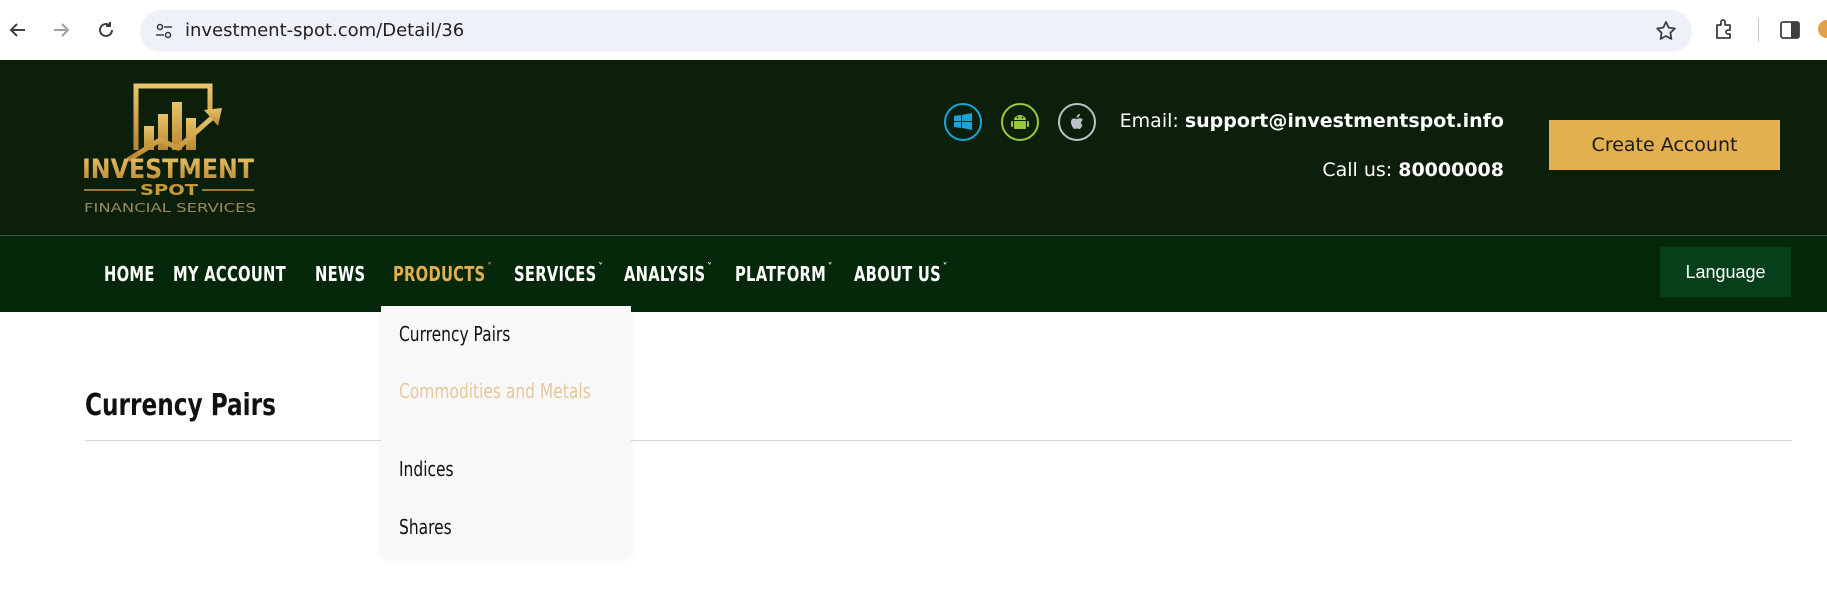 This screenshot has height=598, width=1827. I want to click on nav-item-my-account: MY ACCOUNT, so click(229, 274).